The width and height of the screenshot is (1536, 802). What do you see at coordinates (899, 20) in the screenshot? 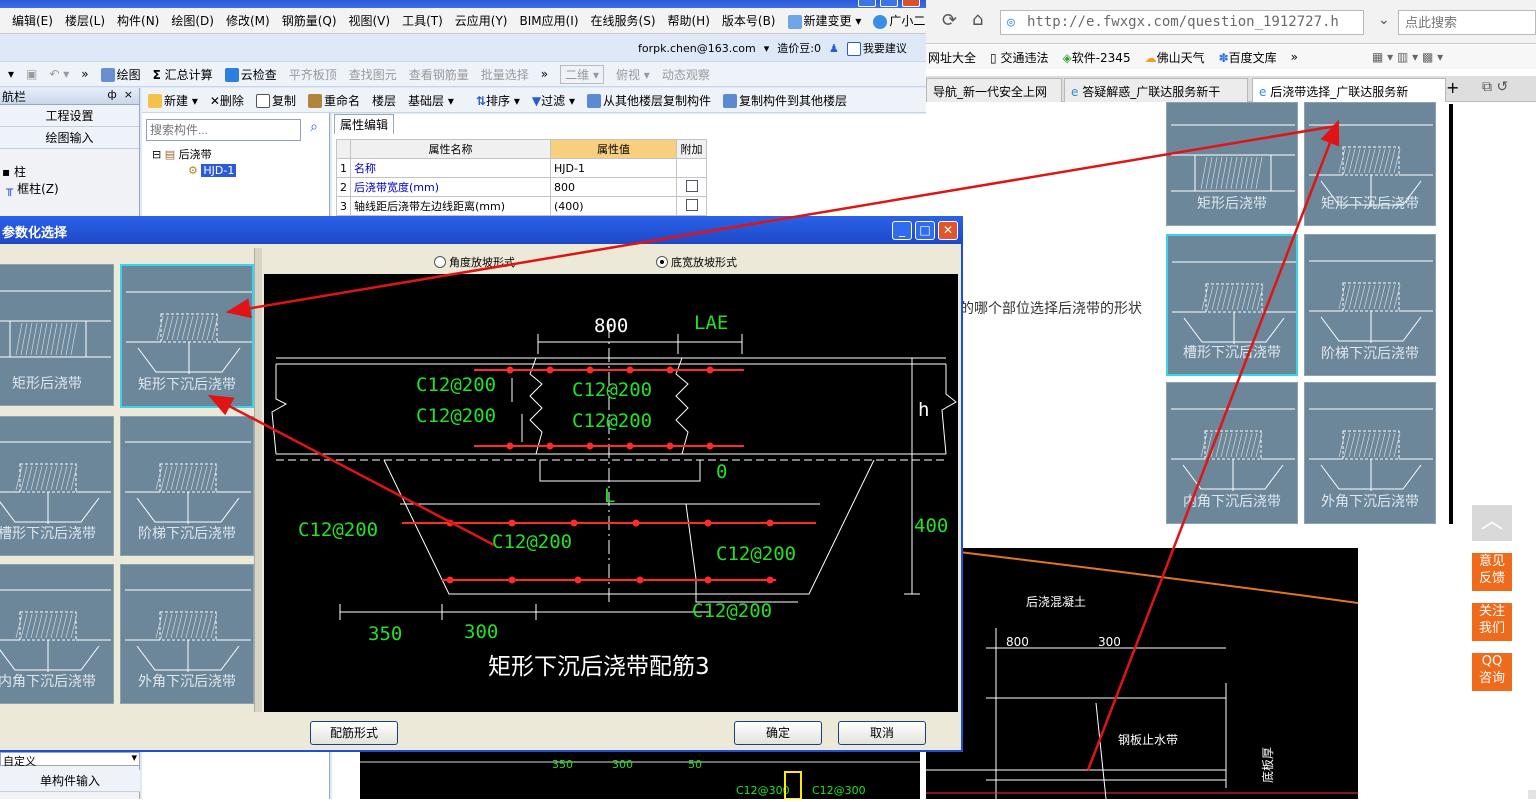
I see `menu-assistant: 广小二` at bounding box center [899, 20].